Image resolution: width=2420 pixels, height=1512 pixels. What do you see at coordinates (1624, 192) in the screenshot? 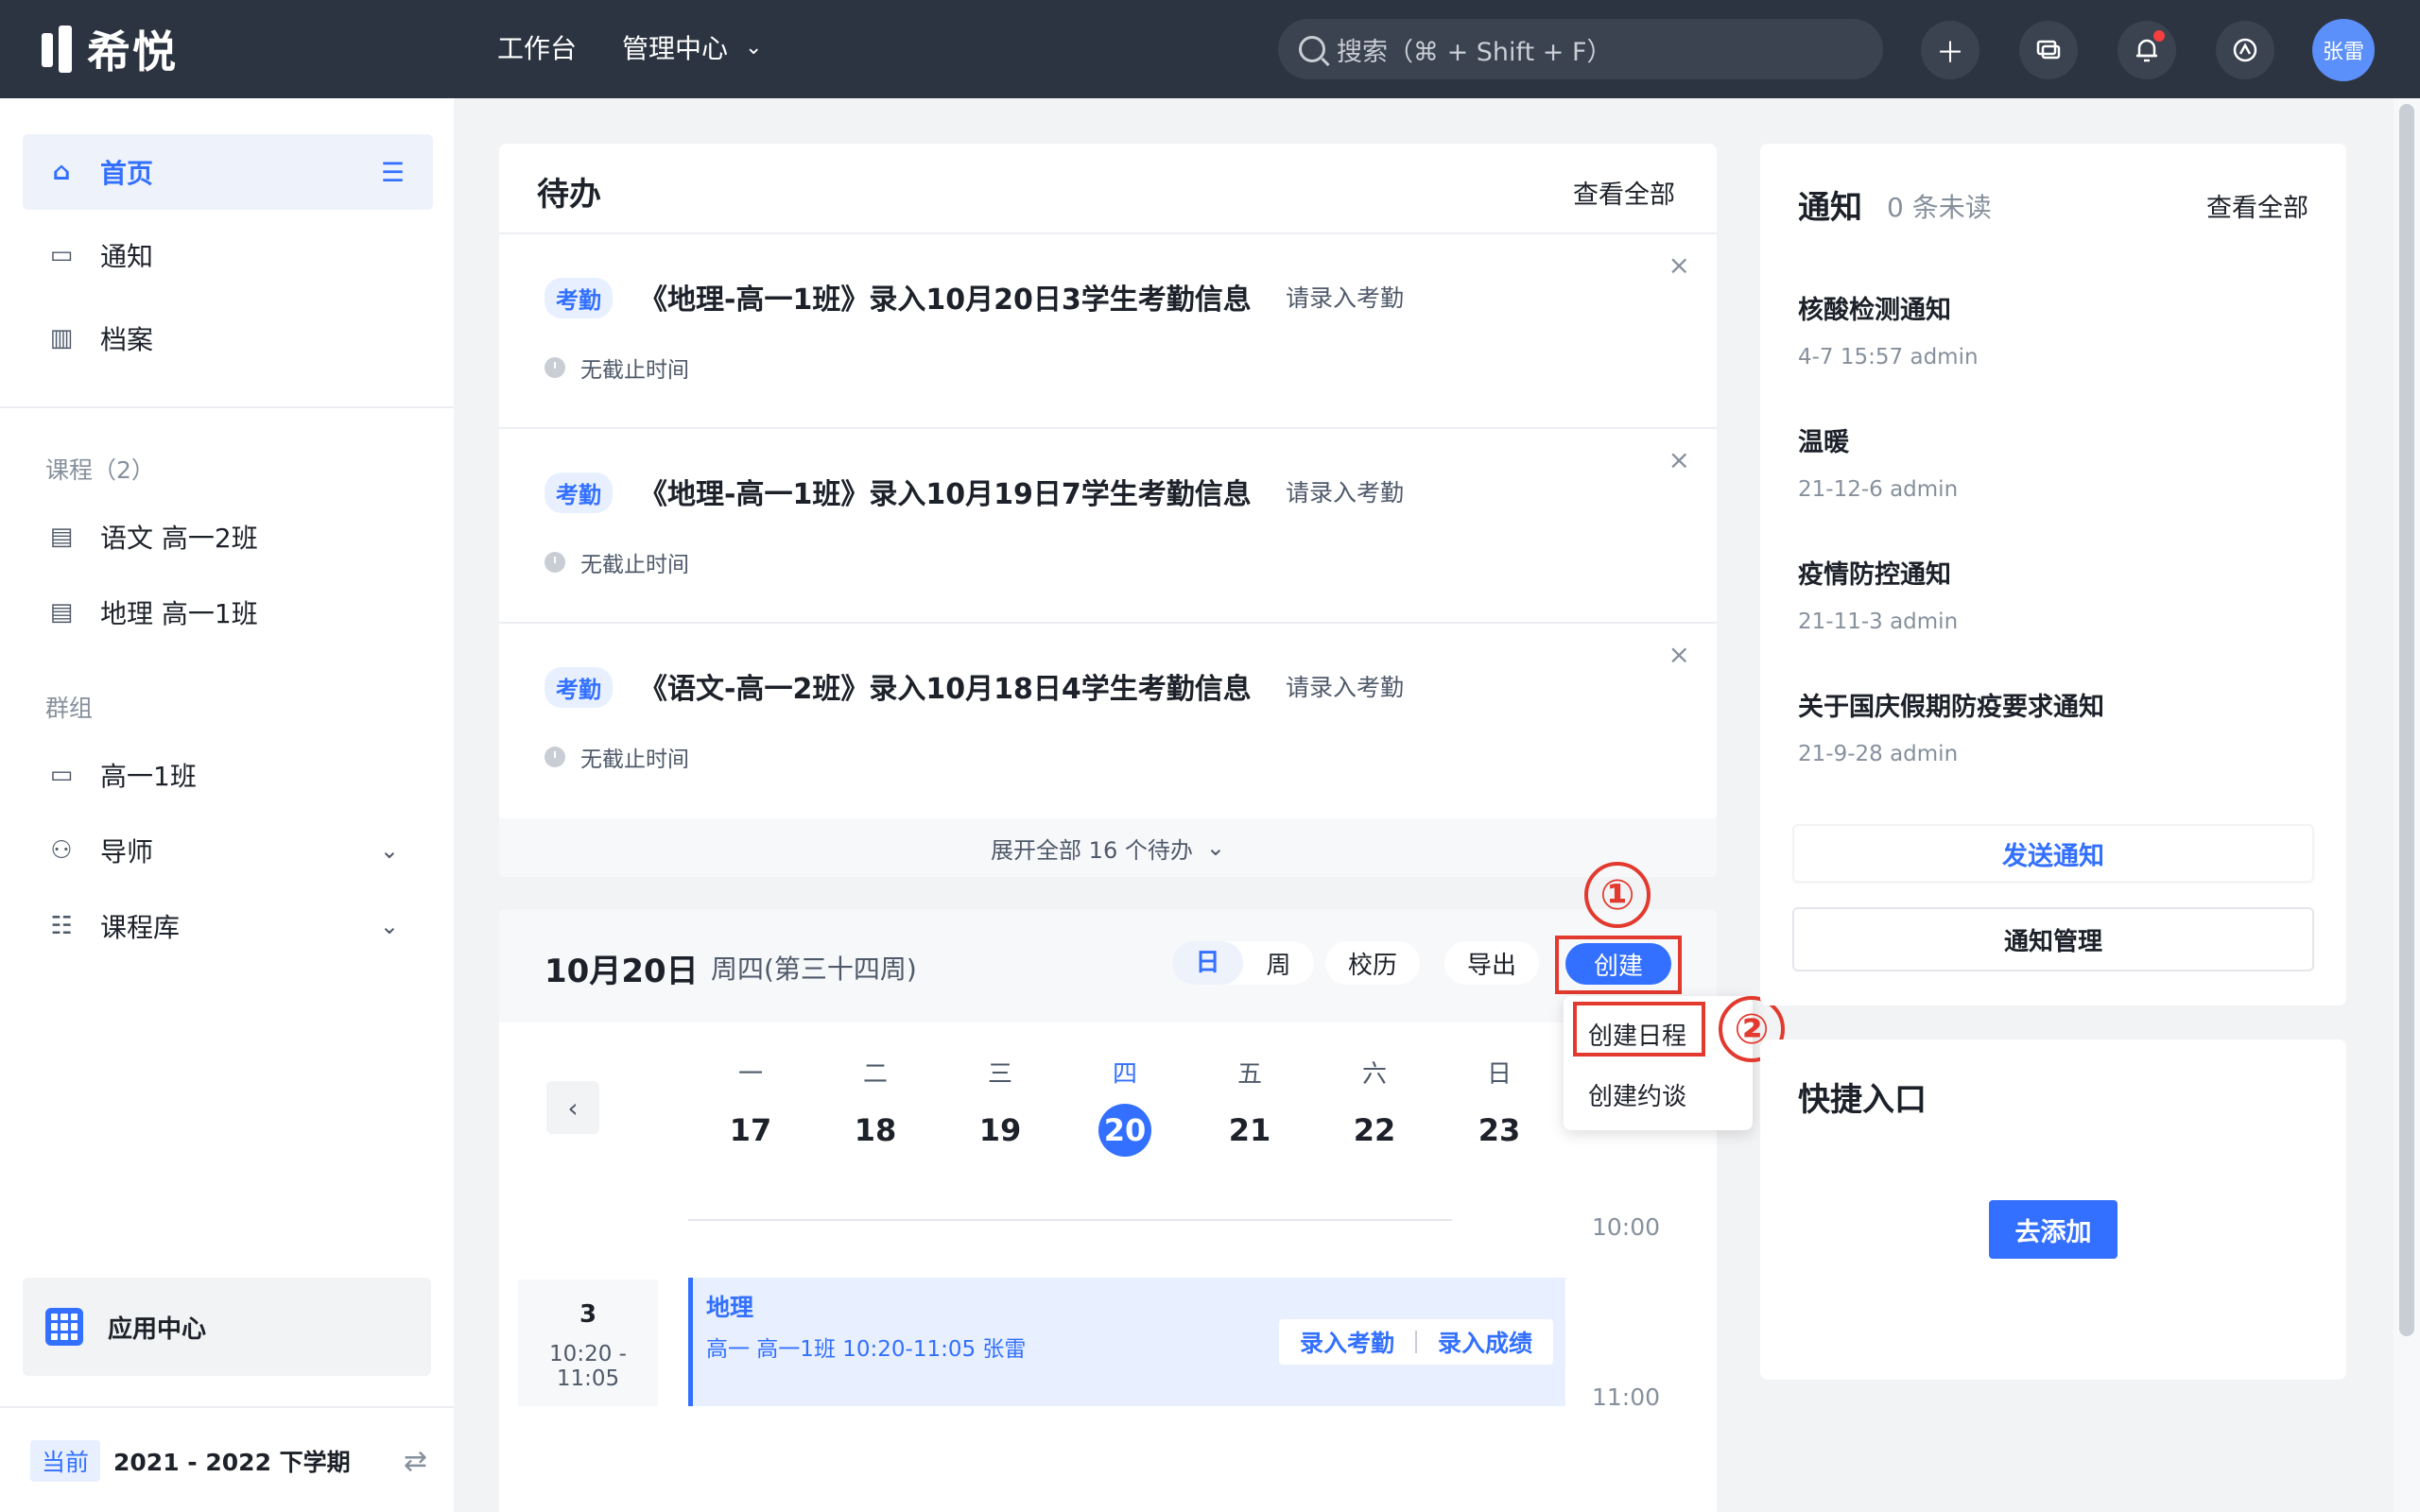
I see `todo-view-all-link: 查看全部` at bounding box center [1624, 192].